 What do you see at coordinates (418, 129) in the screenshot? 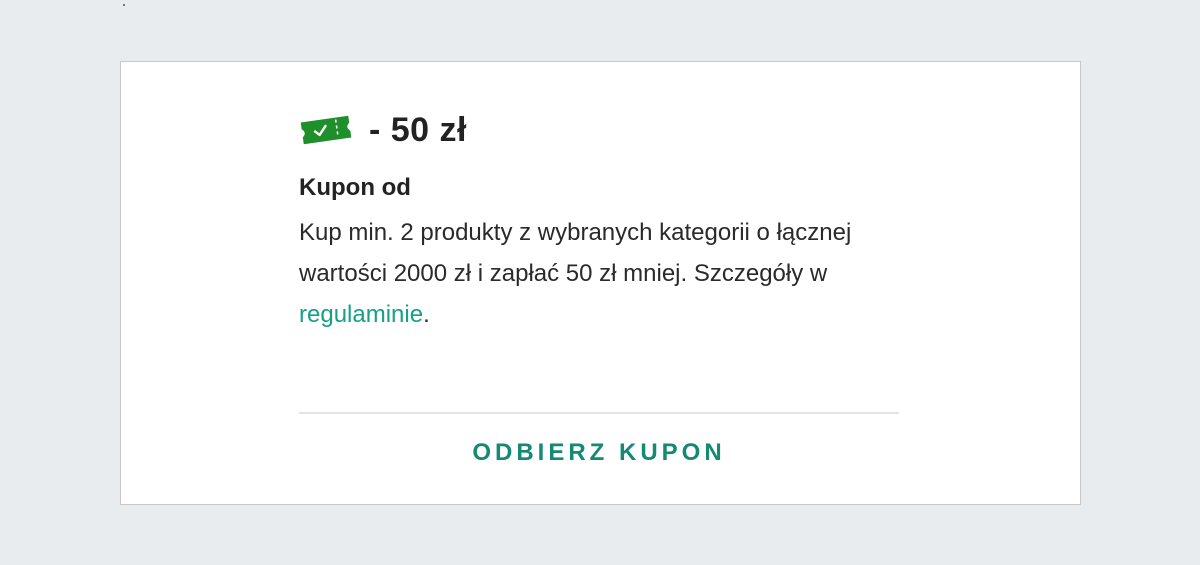
I see `coupon-amount: - 50 zł` at bounding box center [418, 129].